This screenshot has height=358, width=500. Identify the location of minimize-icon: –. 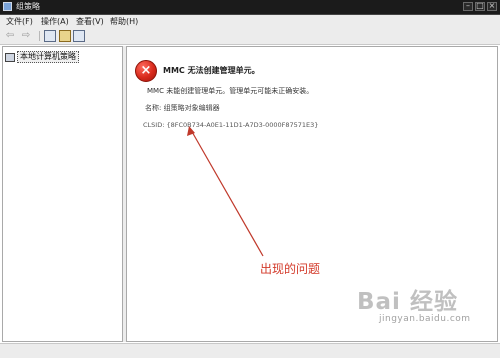
(468, 5).